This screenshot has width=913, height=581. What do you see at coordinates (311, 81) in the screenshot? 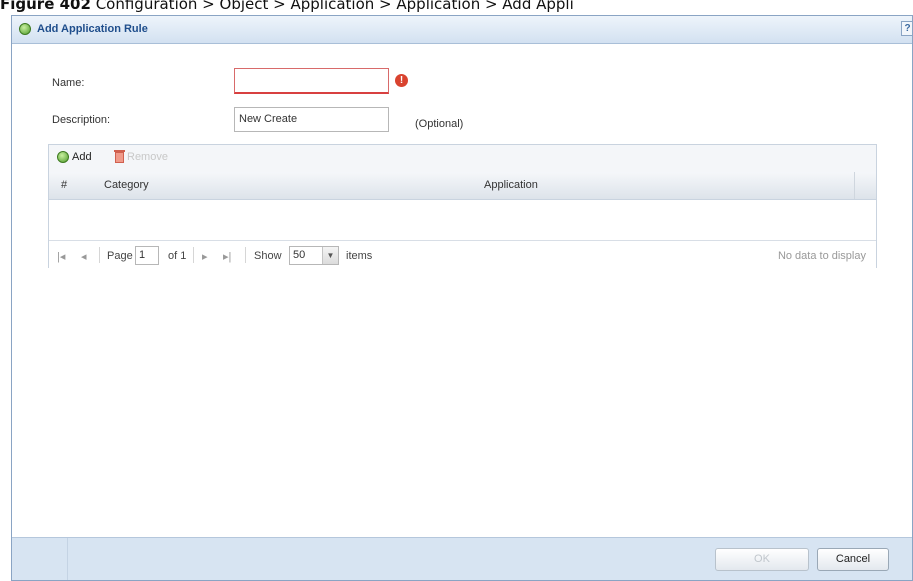
I see `name-input` at bounding box center [311, 81].